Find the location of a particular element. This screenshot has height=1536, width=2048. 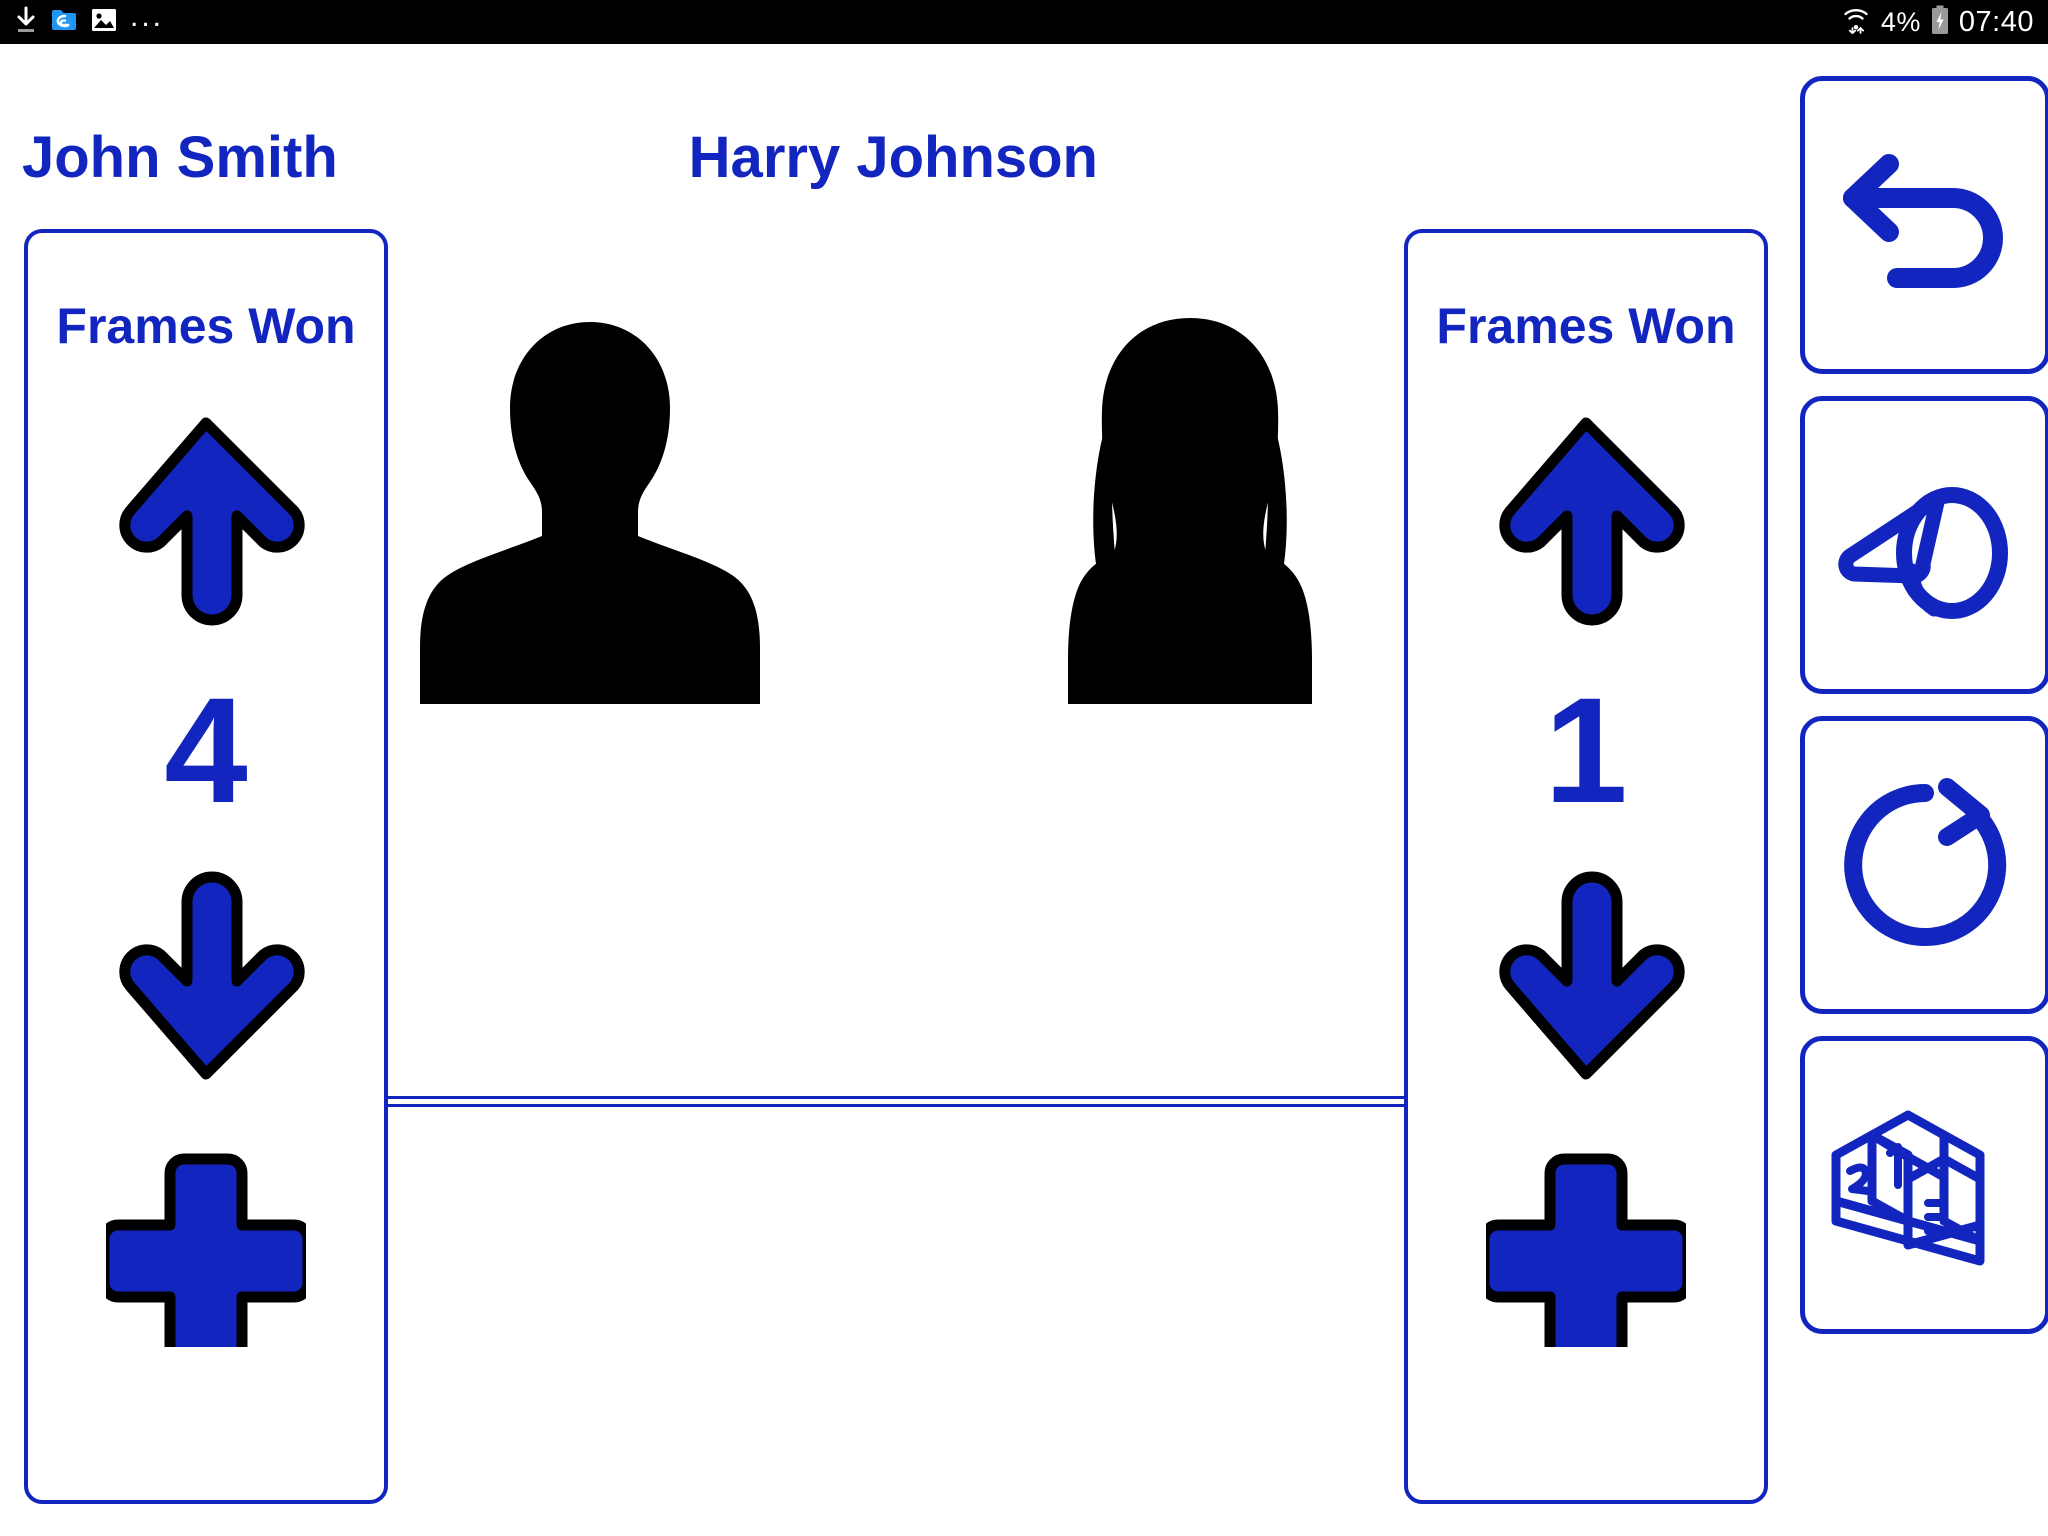

status-bar: ... 4% 07:40 is located at coordinates (1024, 22).